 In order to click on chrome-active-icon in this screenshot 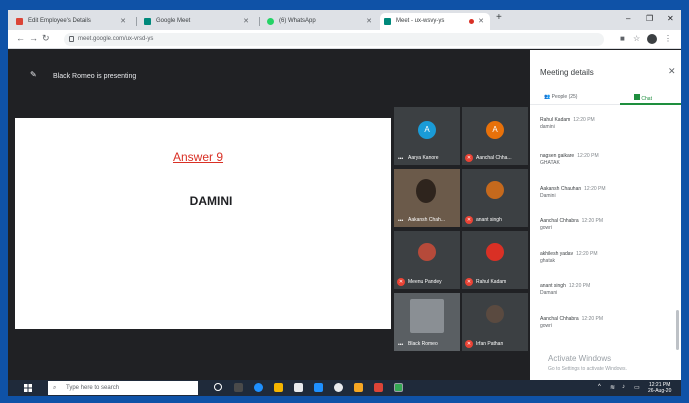, I will do `click(398, 387)`.